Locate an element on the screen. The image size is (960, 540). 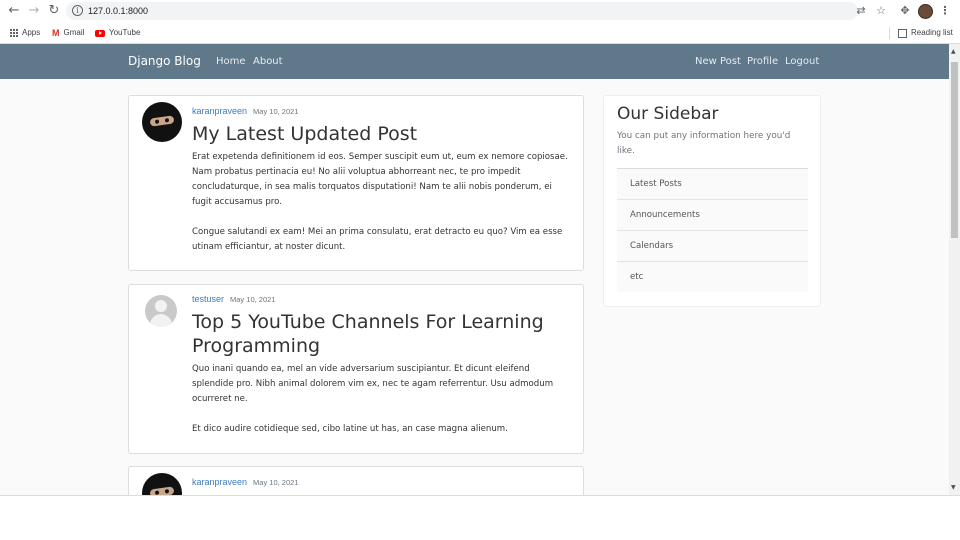
nav-profile-link: Profile is located at coordinates (762, 61).